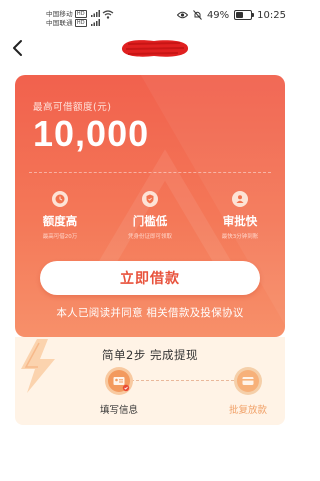  I want to click on feature-title: 门槛低, so click(150, 221).